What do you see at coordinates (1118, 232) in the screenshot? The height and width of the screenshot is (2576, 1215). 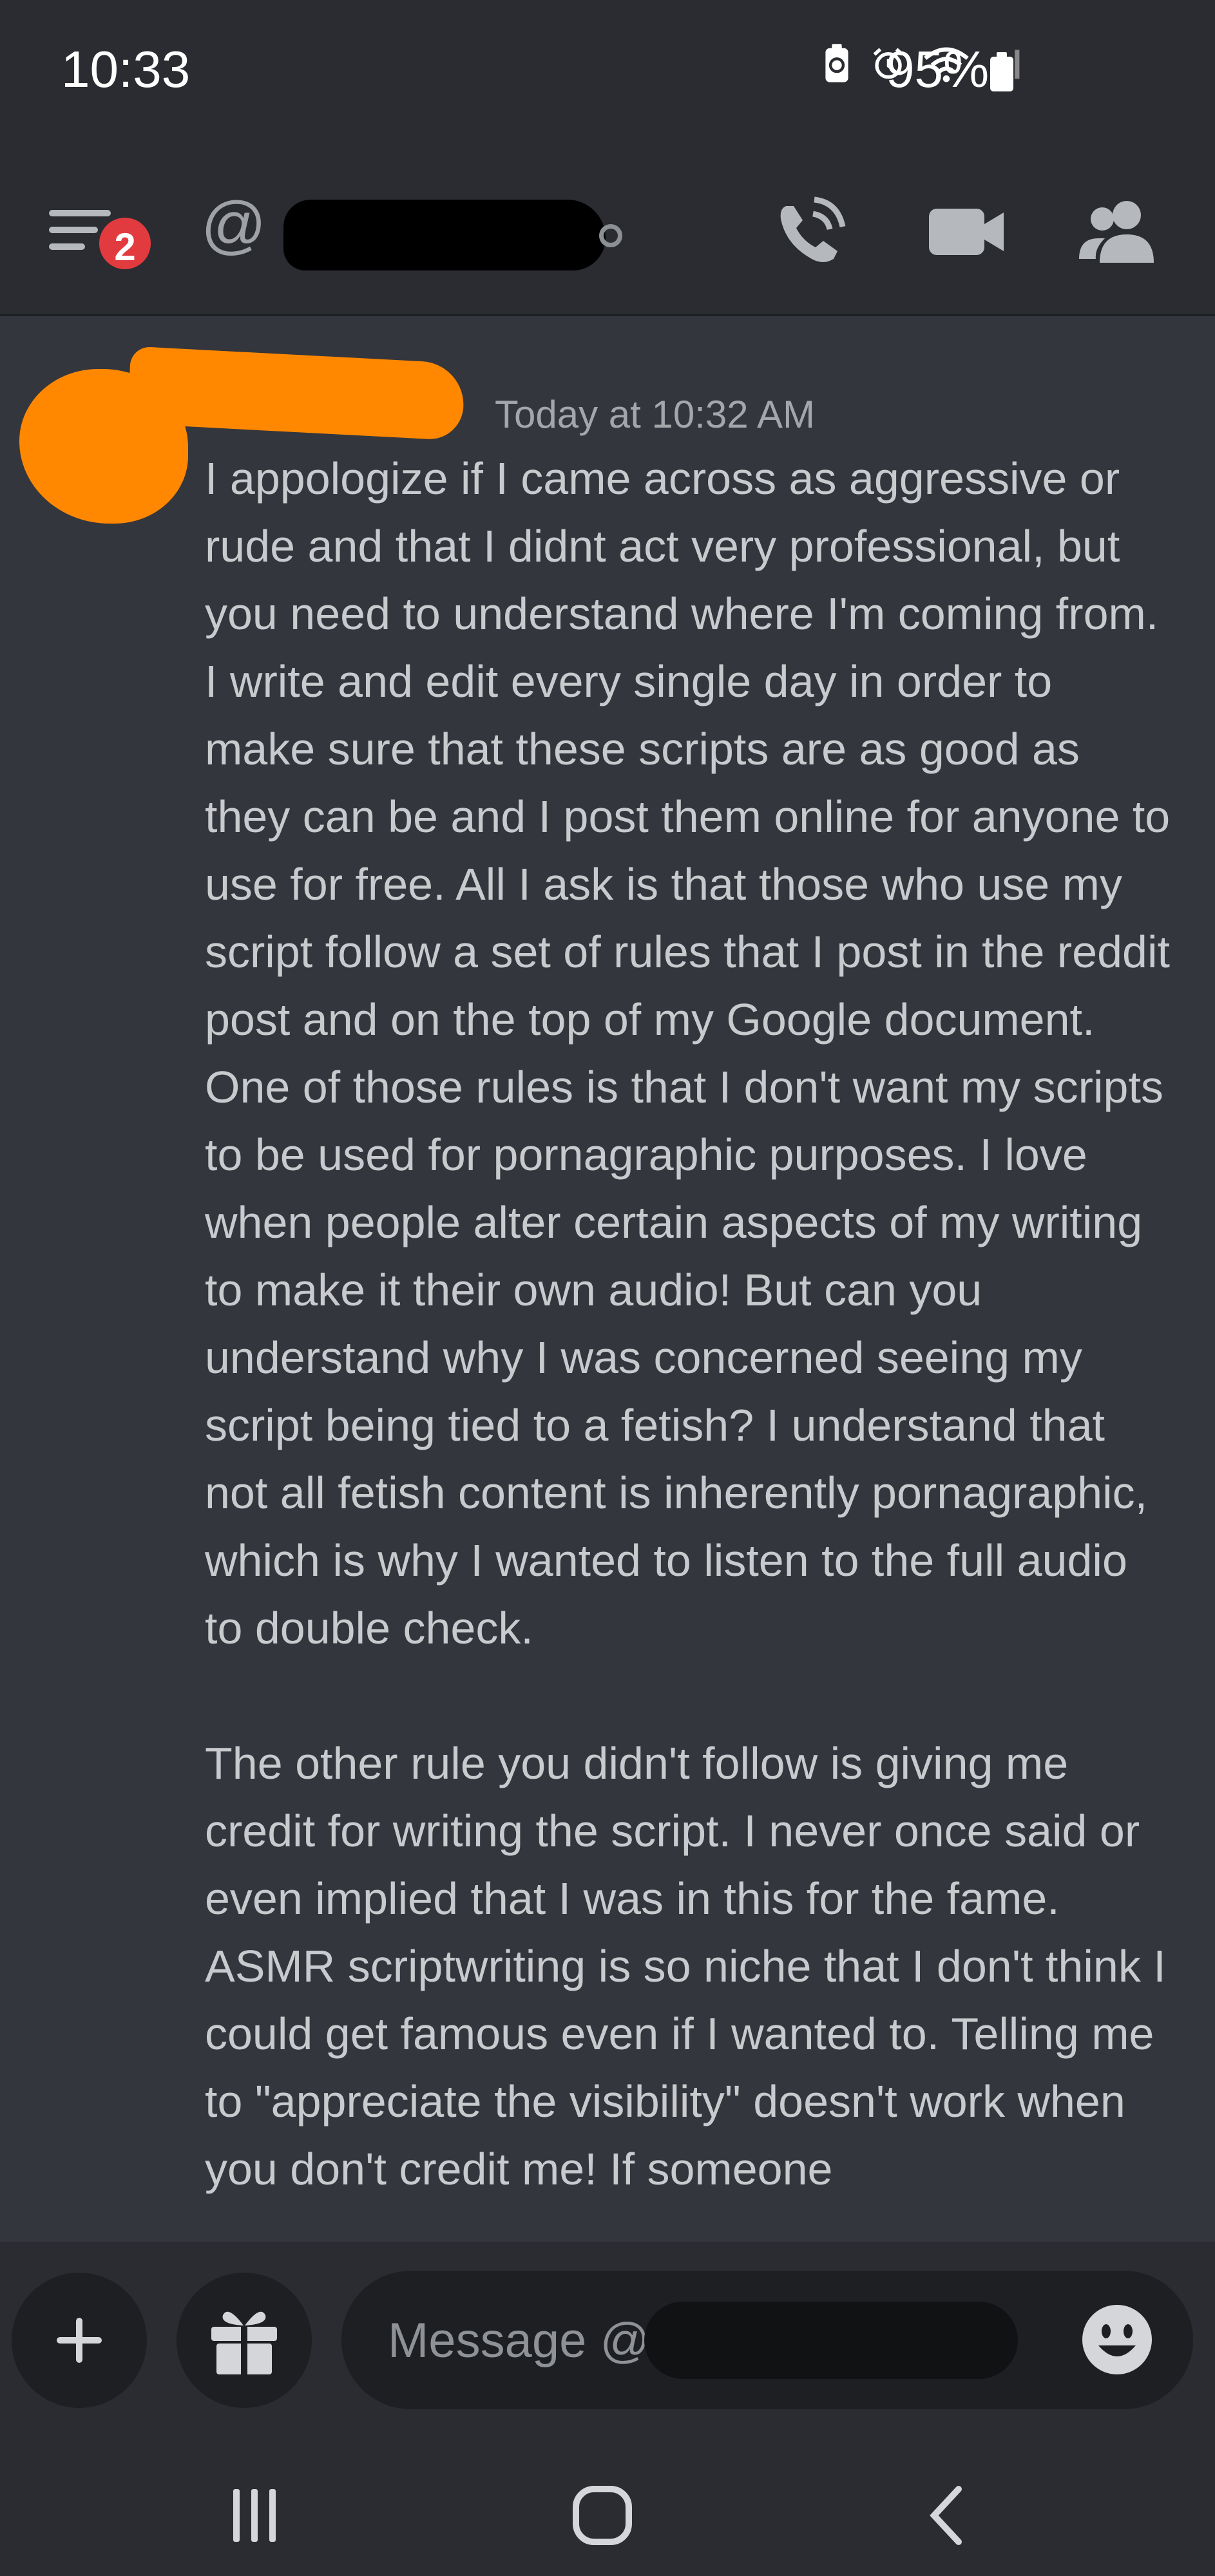 I see `members-icon` at bounding box center [1118, 232].